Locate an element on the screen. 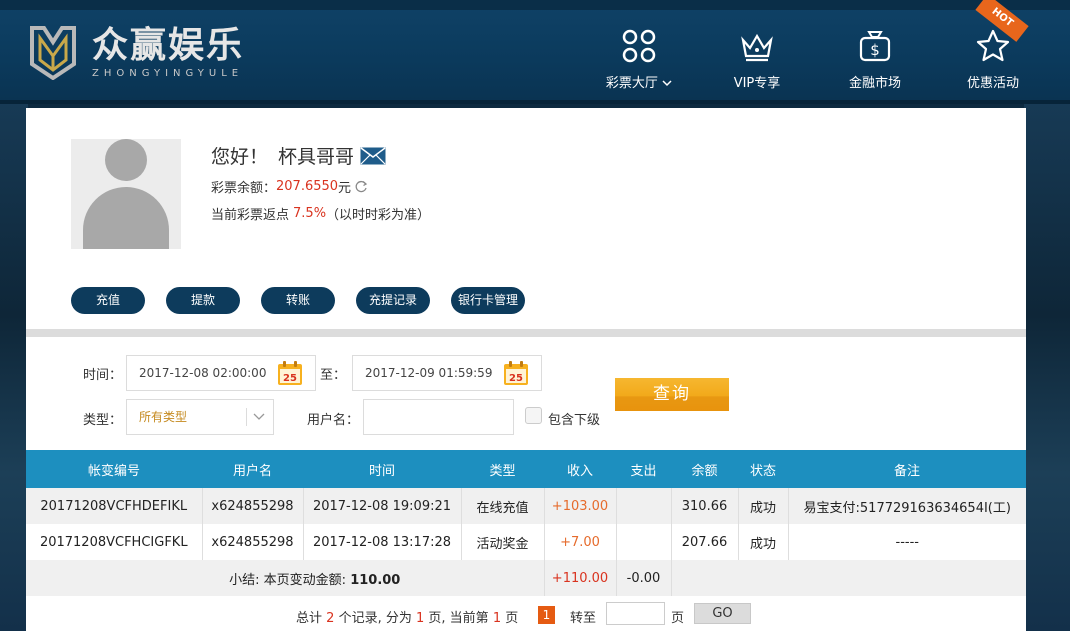 The image size is (1070, 631). nav-lottery-hall: 彩票大厅 is located at coordinates (639, 59).